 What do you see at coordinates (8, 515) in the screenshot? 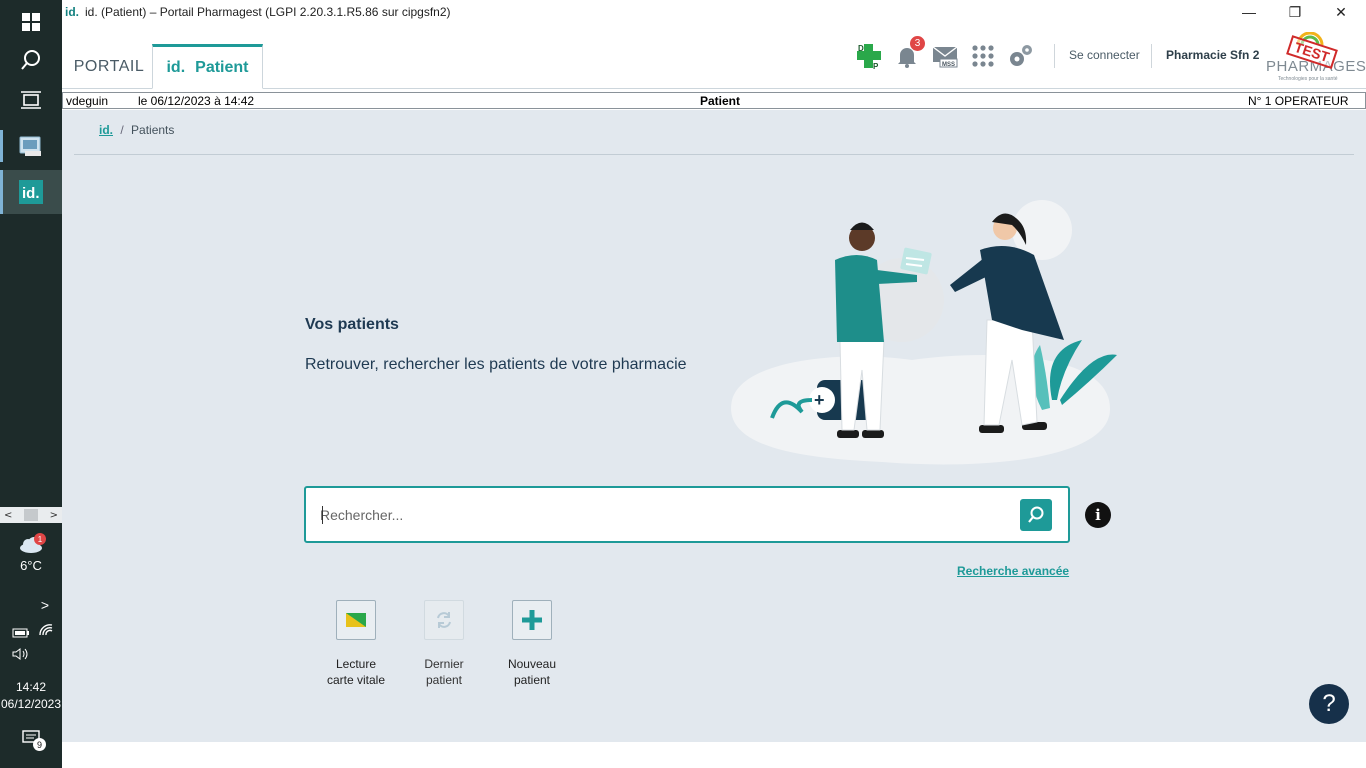
I see `scroll-left-arrow: <` at bounding box center [8, 515].